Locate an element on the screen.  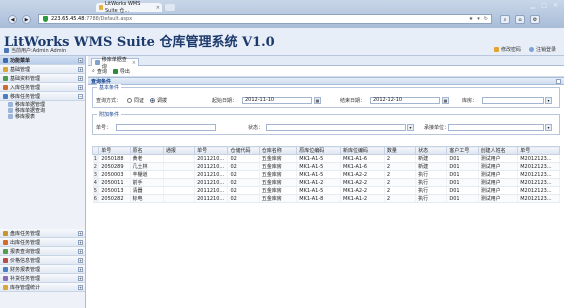
sidebar-item-outbound: 出库任务管理 + is located at coordinates (42, 242).